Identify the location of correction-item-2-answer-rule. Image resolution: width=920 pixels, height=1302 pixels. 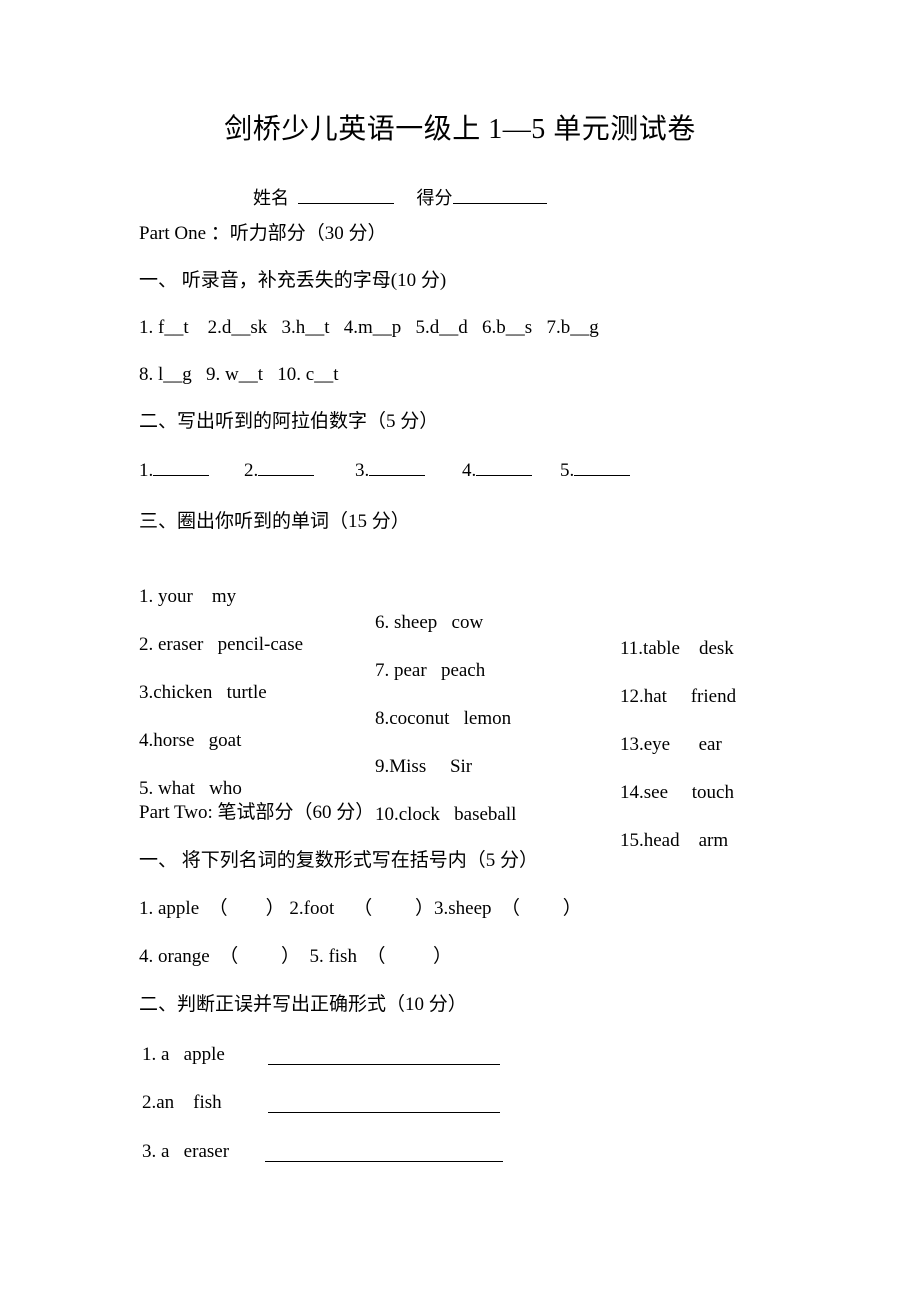
(384, 1112).